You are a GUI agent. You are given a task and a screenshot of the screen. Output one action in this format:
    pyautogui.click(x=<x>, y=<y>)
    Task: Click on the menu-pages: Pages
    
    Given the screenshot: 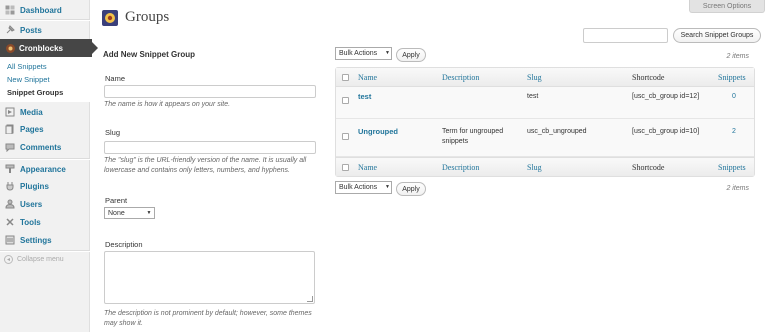 What is the action you would take?
    pyautogui.click(x=45, y=129)
    